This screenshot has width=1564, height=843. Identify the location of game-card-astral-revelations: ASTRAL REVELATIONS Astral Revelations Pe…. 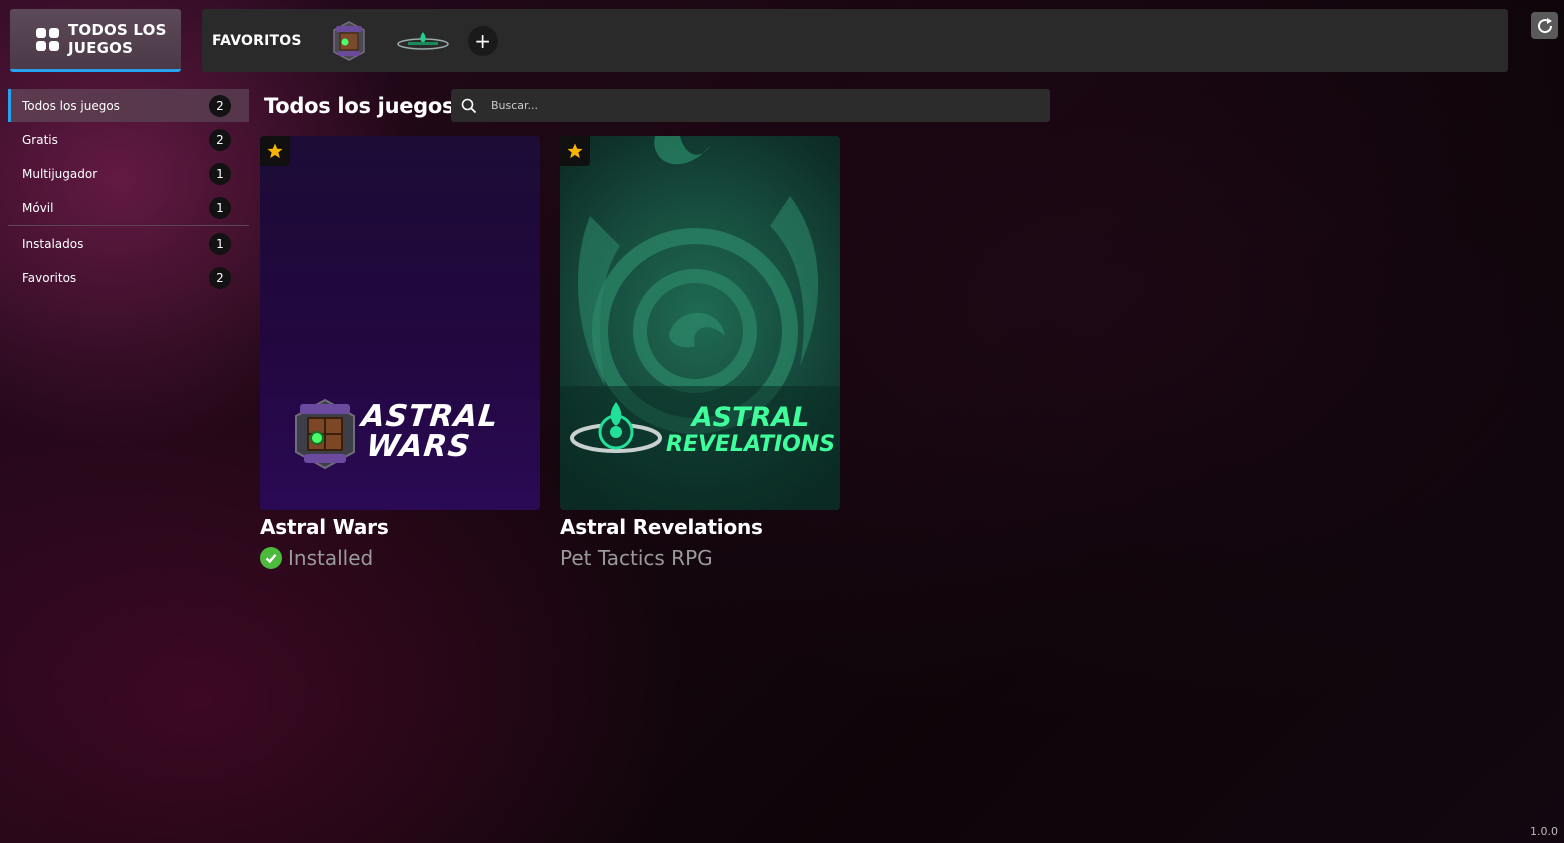
(700, 353).